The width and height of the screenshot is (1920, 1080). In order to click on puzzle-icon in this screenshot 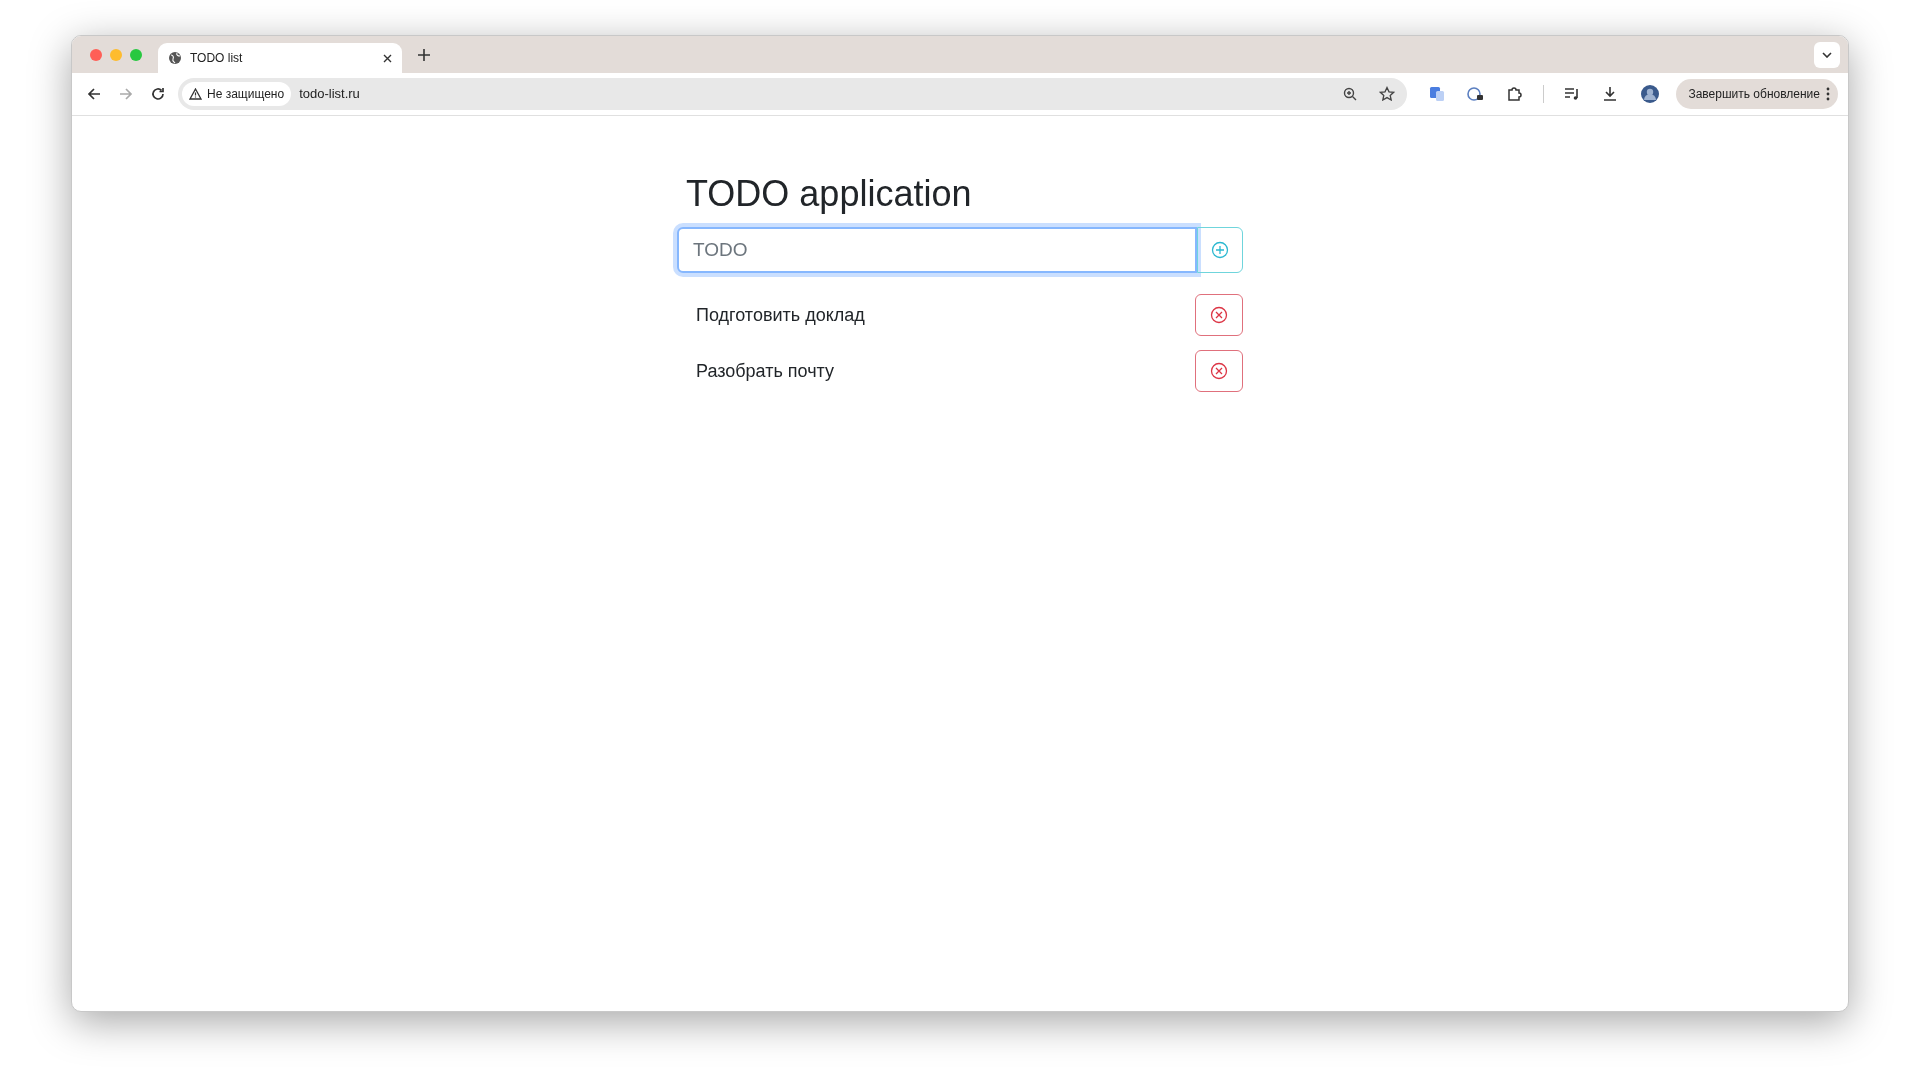, I will do `click(1515, 94)`.